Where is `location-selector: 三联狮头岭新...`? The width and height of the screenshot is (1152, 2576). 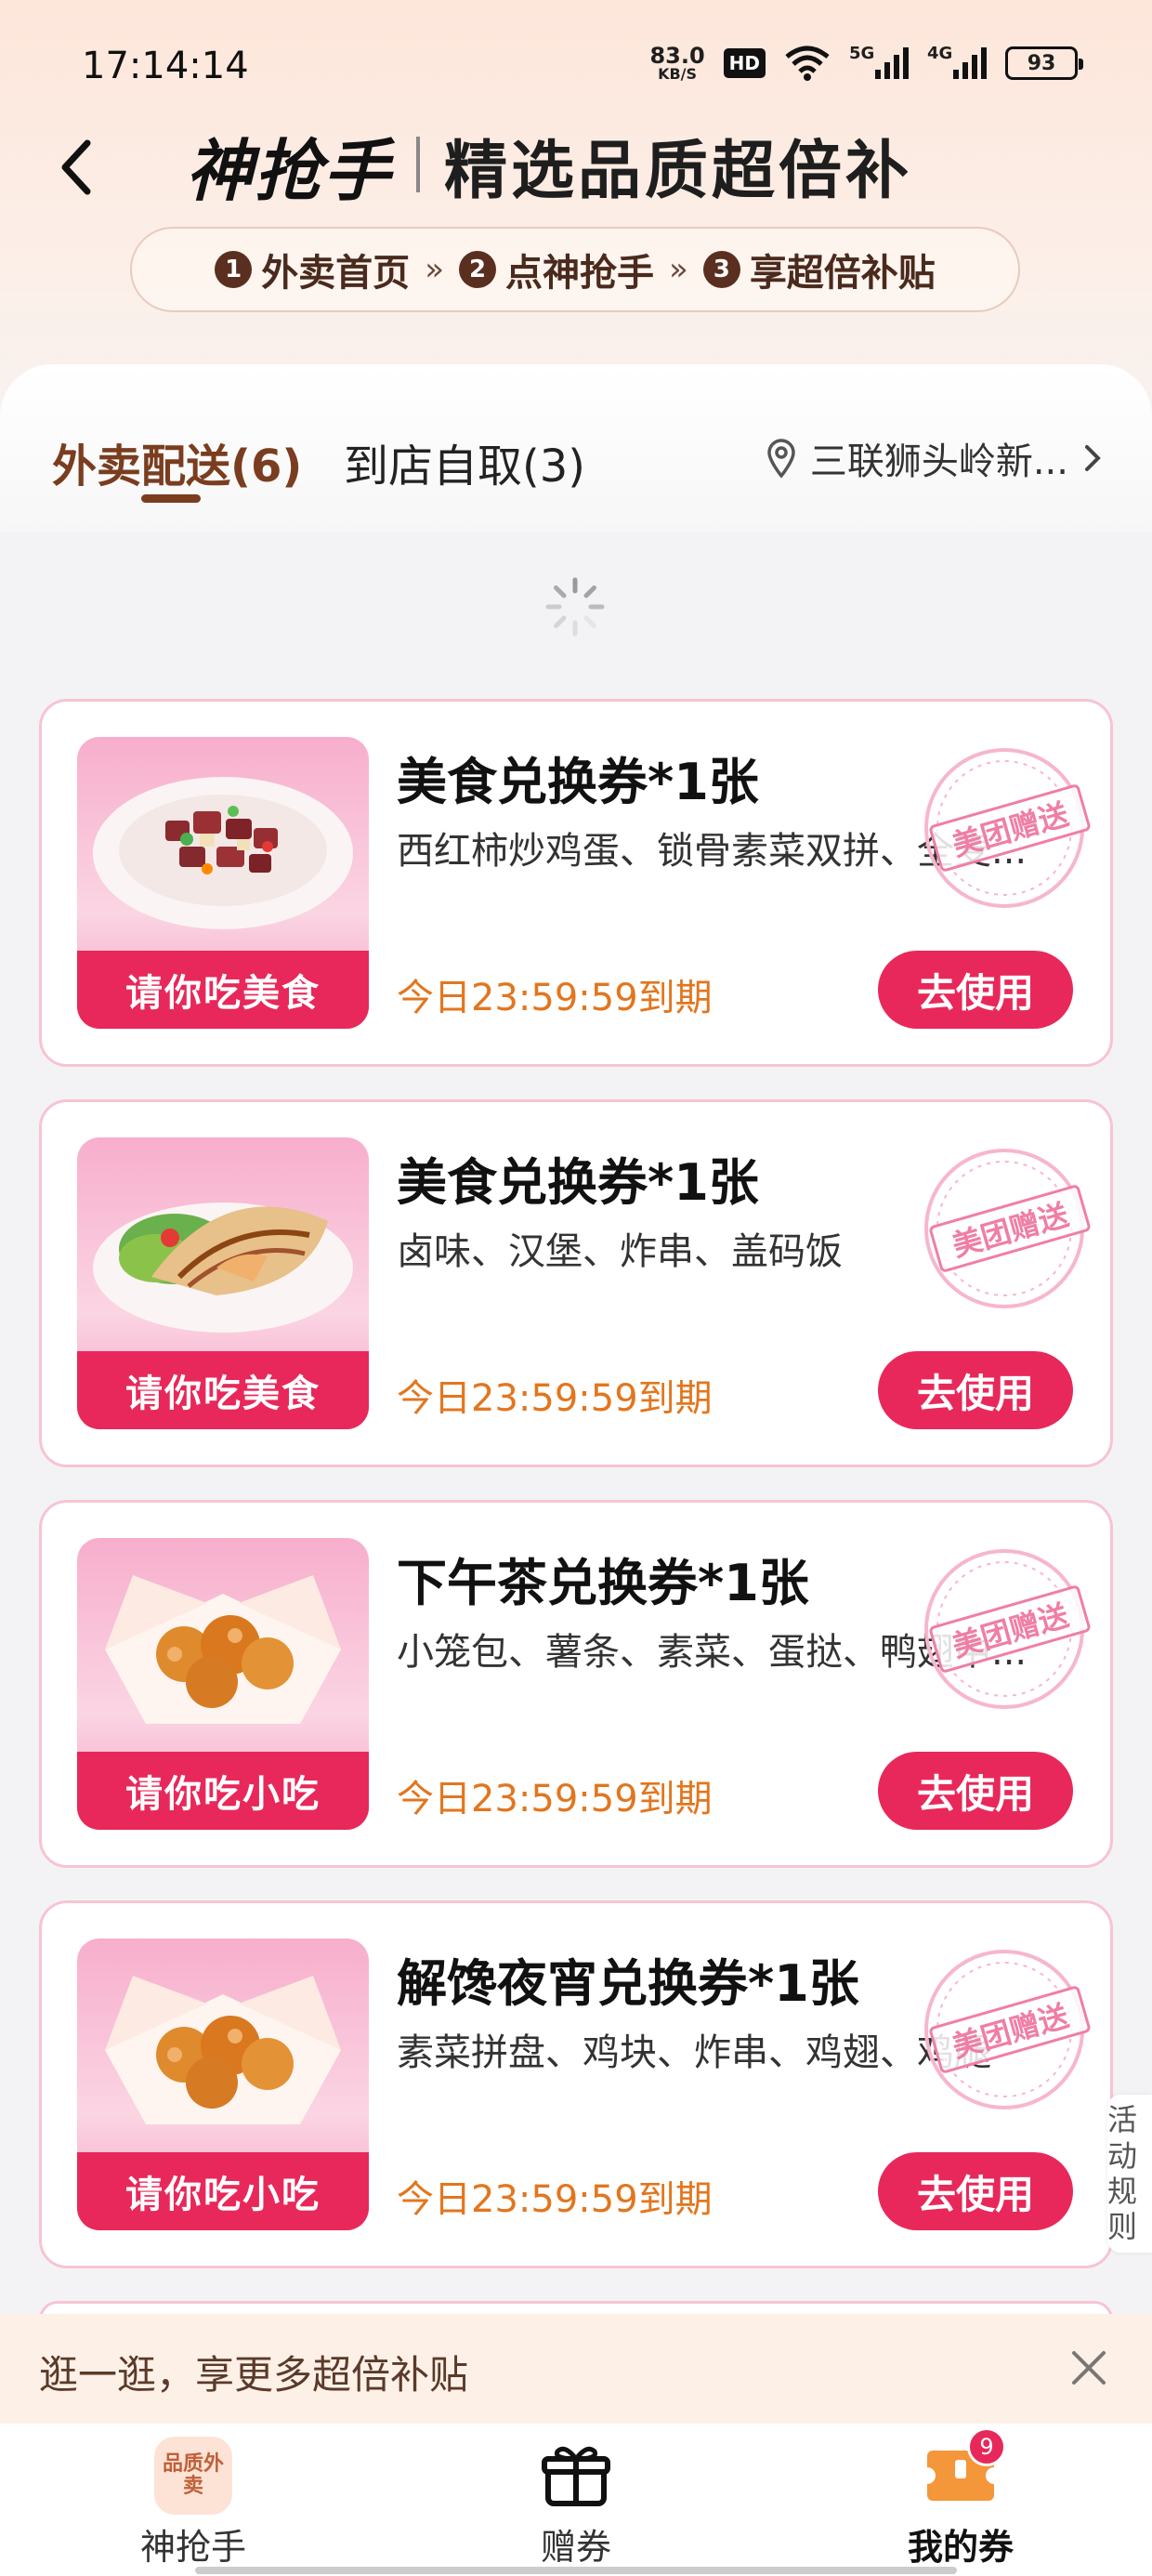
location-selector: 三联狮头岭新... is located at coordinates (936, 458).